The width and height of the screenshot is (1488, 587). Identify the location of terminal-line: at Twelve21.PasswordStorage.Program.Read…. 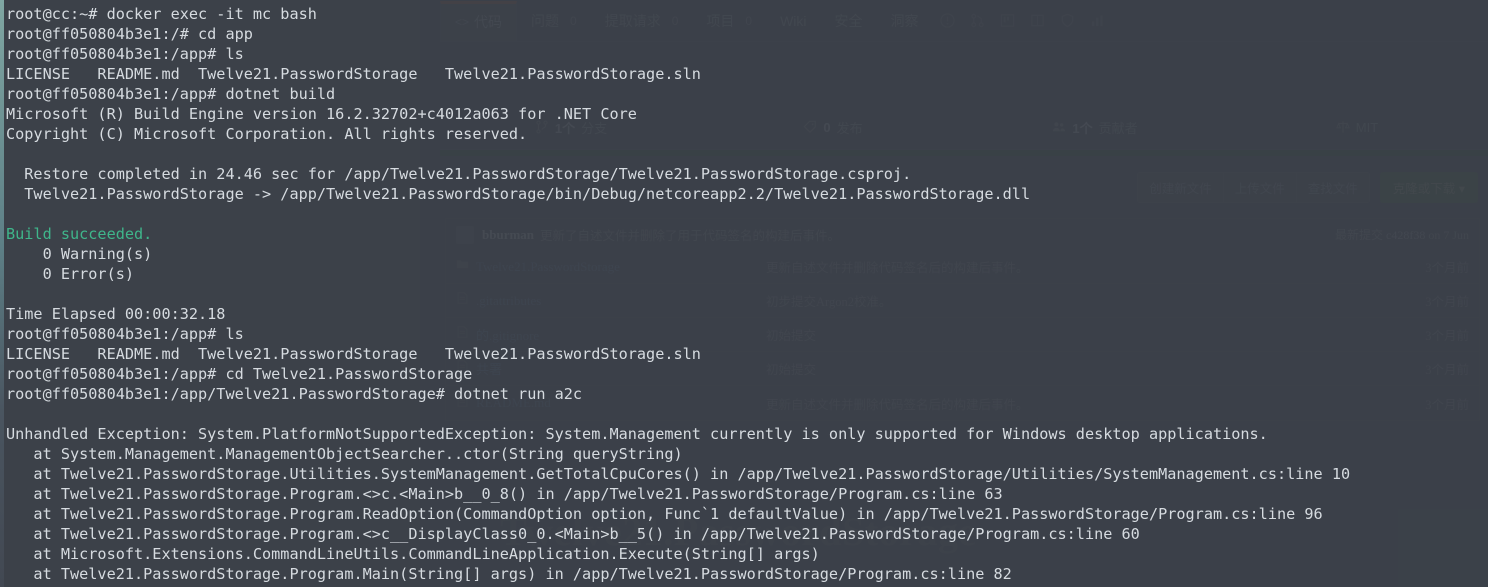
(664, 514).